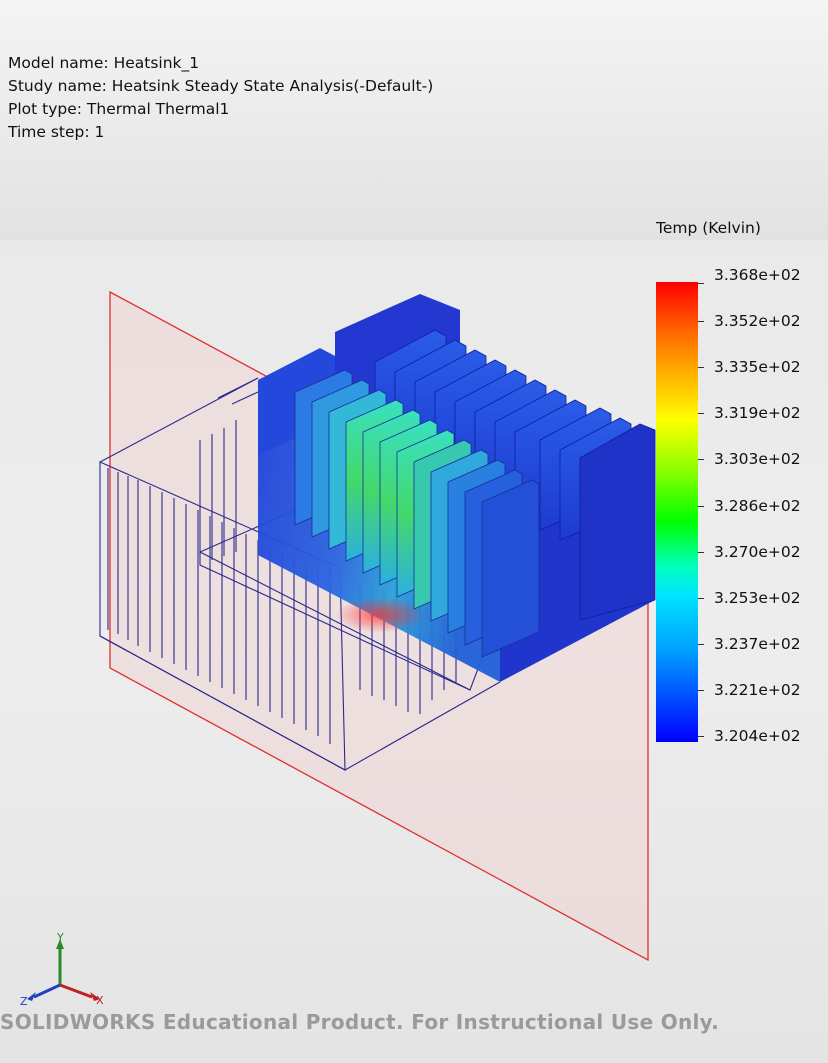 The width and height of the screenshot is (828, 1063). What do you see at coordinates (757, 459) in the screenshot?
I see `legend-tick-label: 3.303e+02` at bounding box center [757, 459].